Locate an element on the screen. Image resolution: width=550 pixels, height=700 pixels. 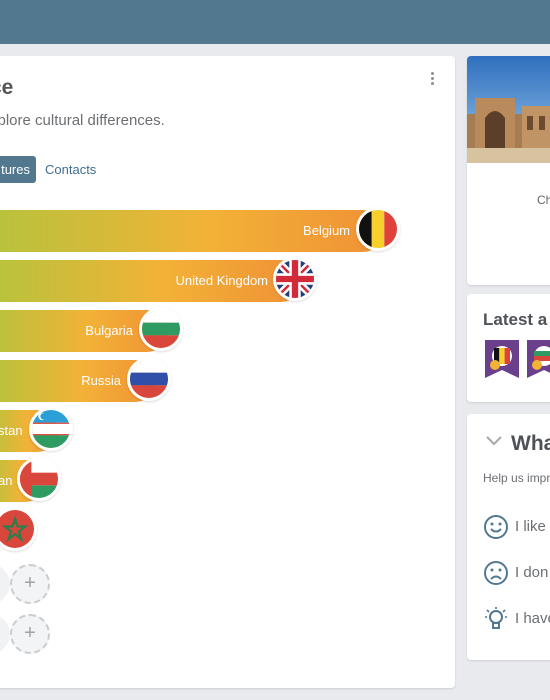
feedback-option-text: I like is located at coordinates (530, 526).